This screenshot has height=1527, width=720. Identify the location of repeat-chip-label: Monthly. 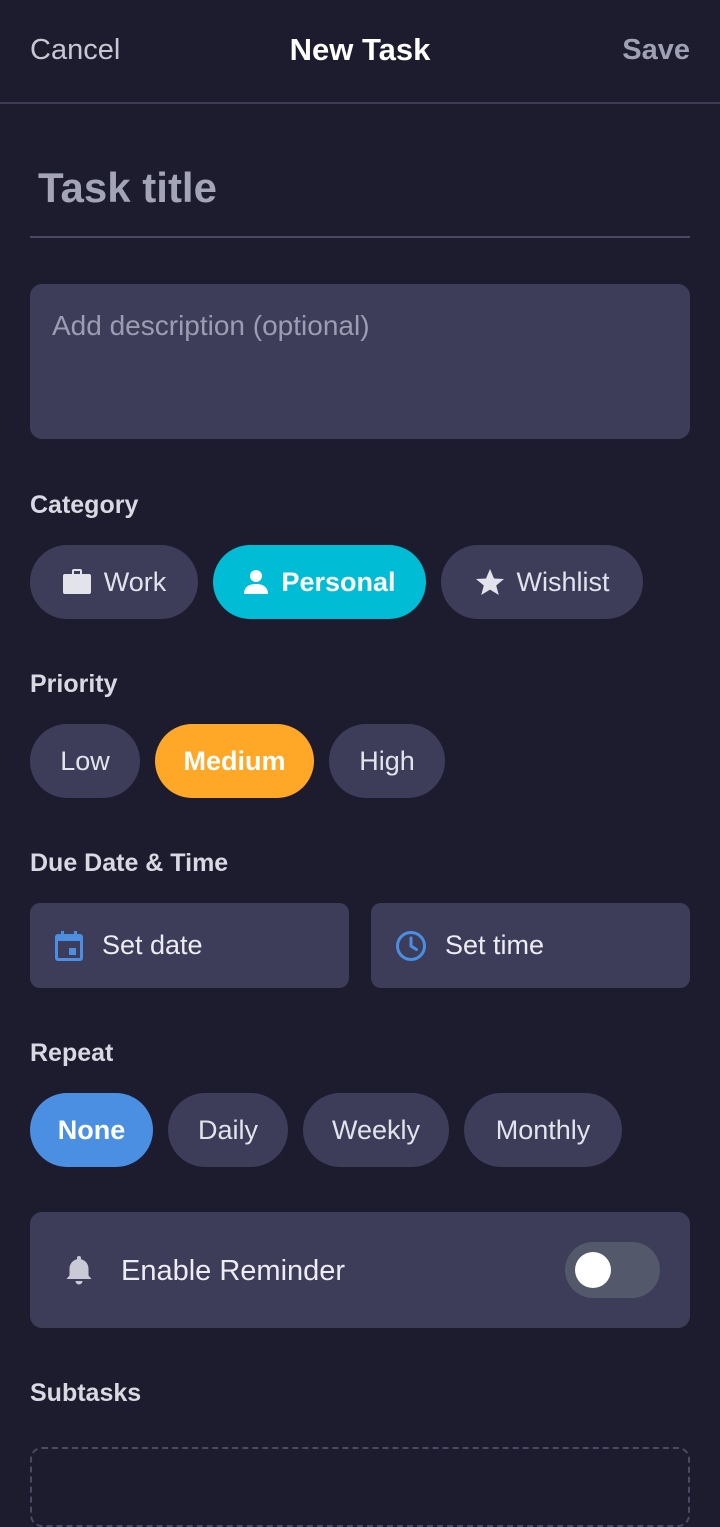
(543, 1129).